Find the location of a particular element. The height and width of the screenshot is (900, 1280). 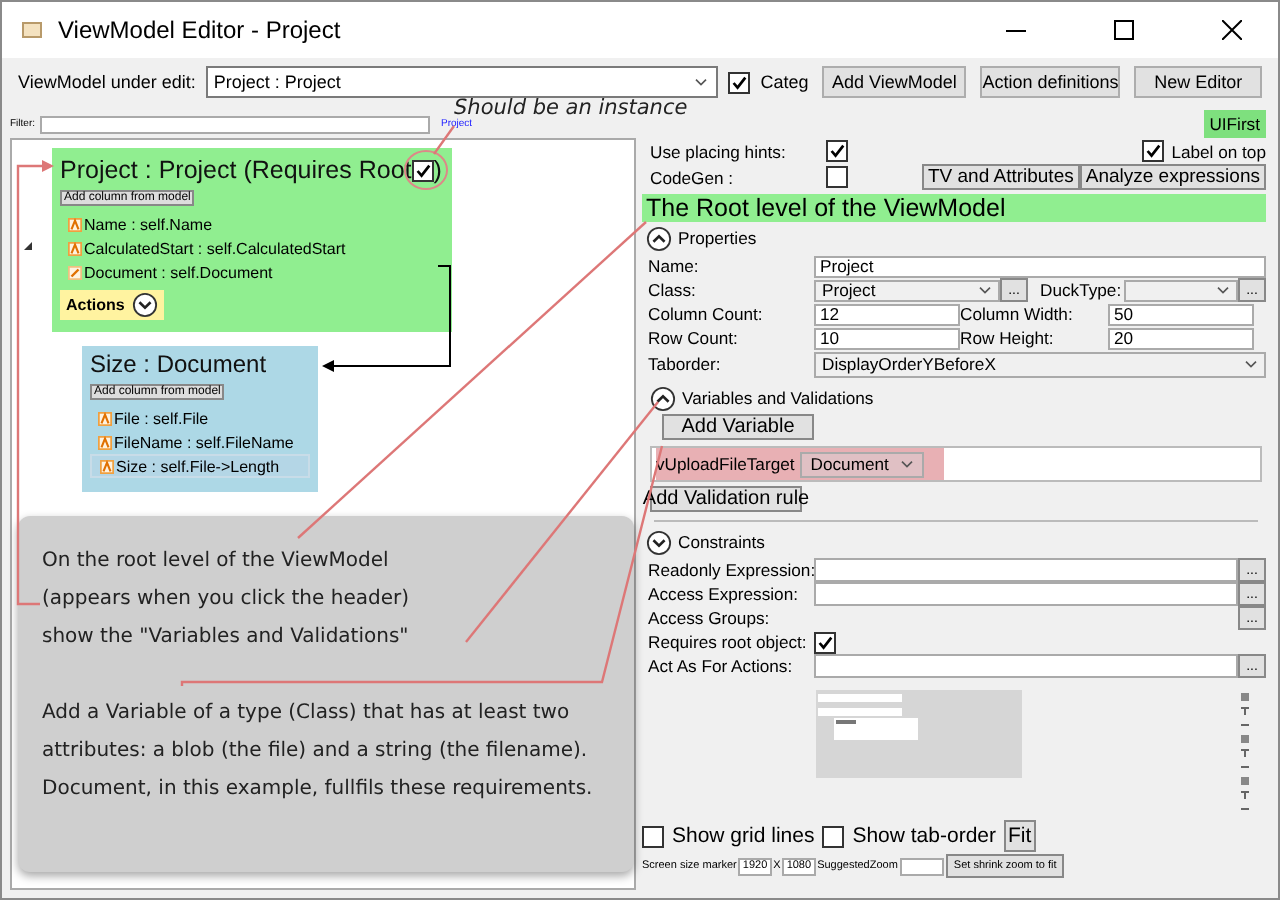

expand-triangle-icon is located at coordinates (28, 246).